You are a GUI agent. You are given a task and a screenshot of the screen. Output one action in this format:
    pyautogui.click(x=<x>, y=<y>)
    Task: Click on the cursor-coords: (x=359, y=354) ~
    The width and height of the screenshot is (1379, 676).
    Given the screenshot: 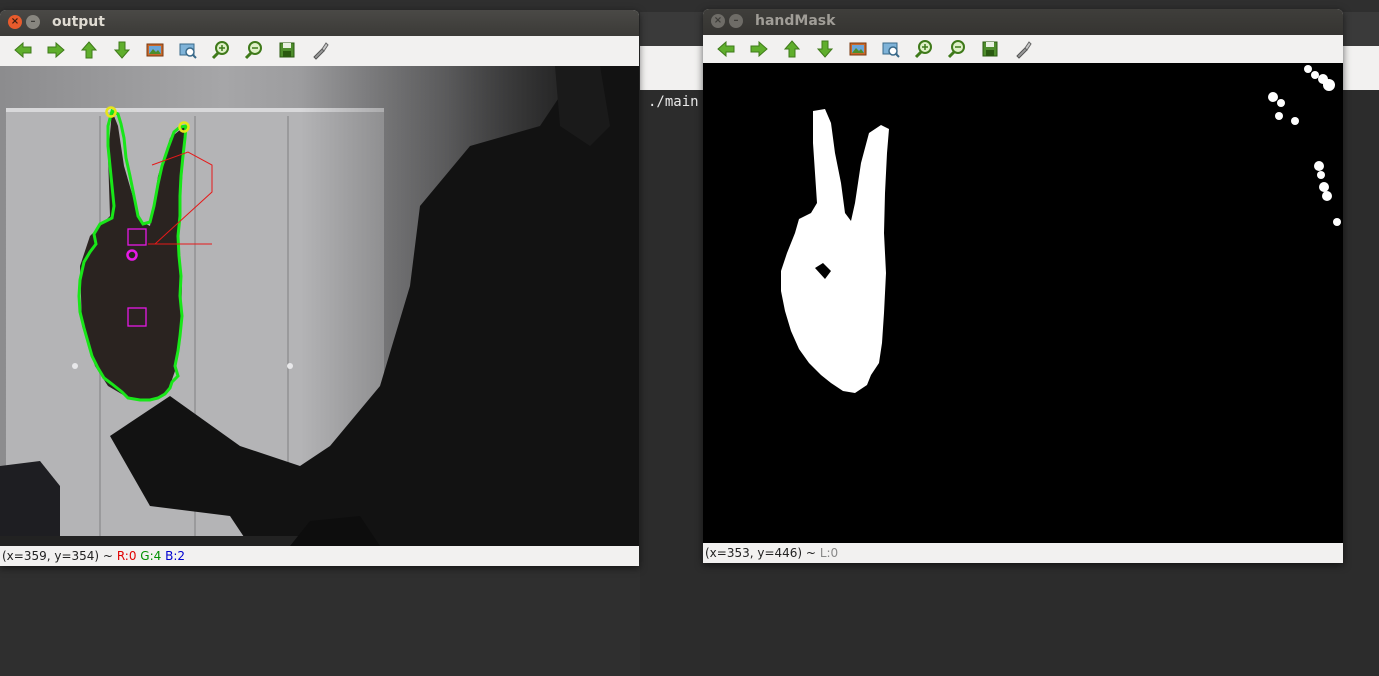 What is the action you would take?
    pyautogui.click(x=57, y=556)
    